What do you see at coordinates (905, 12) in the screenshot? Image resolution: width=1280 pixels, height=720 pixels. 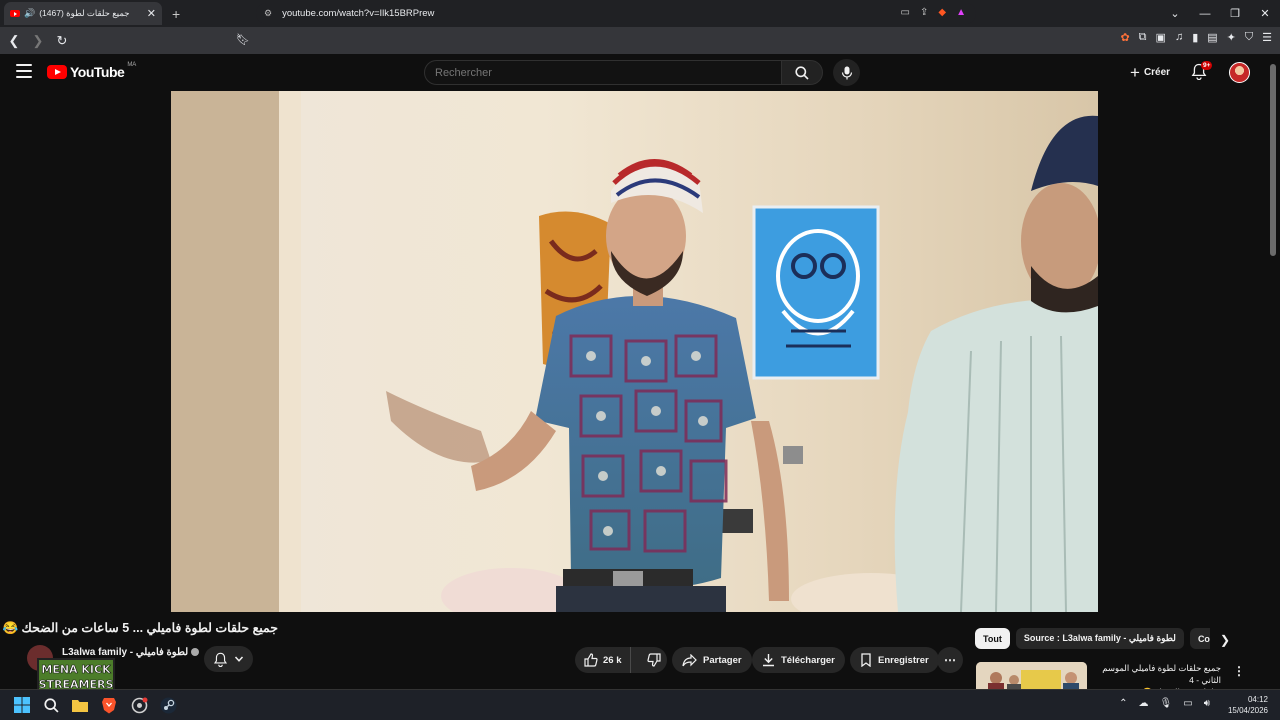 I see `cast-icon: ▭` at bounding box center [905, 12].